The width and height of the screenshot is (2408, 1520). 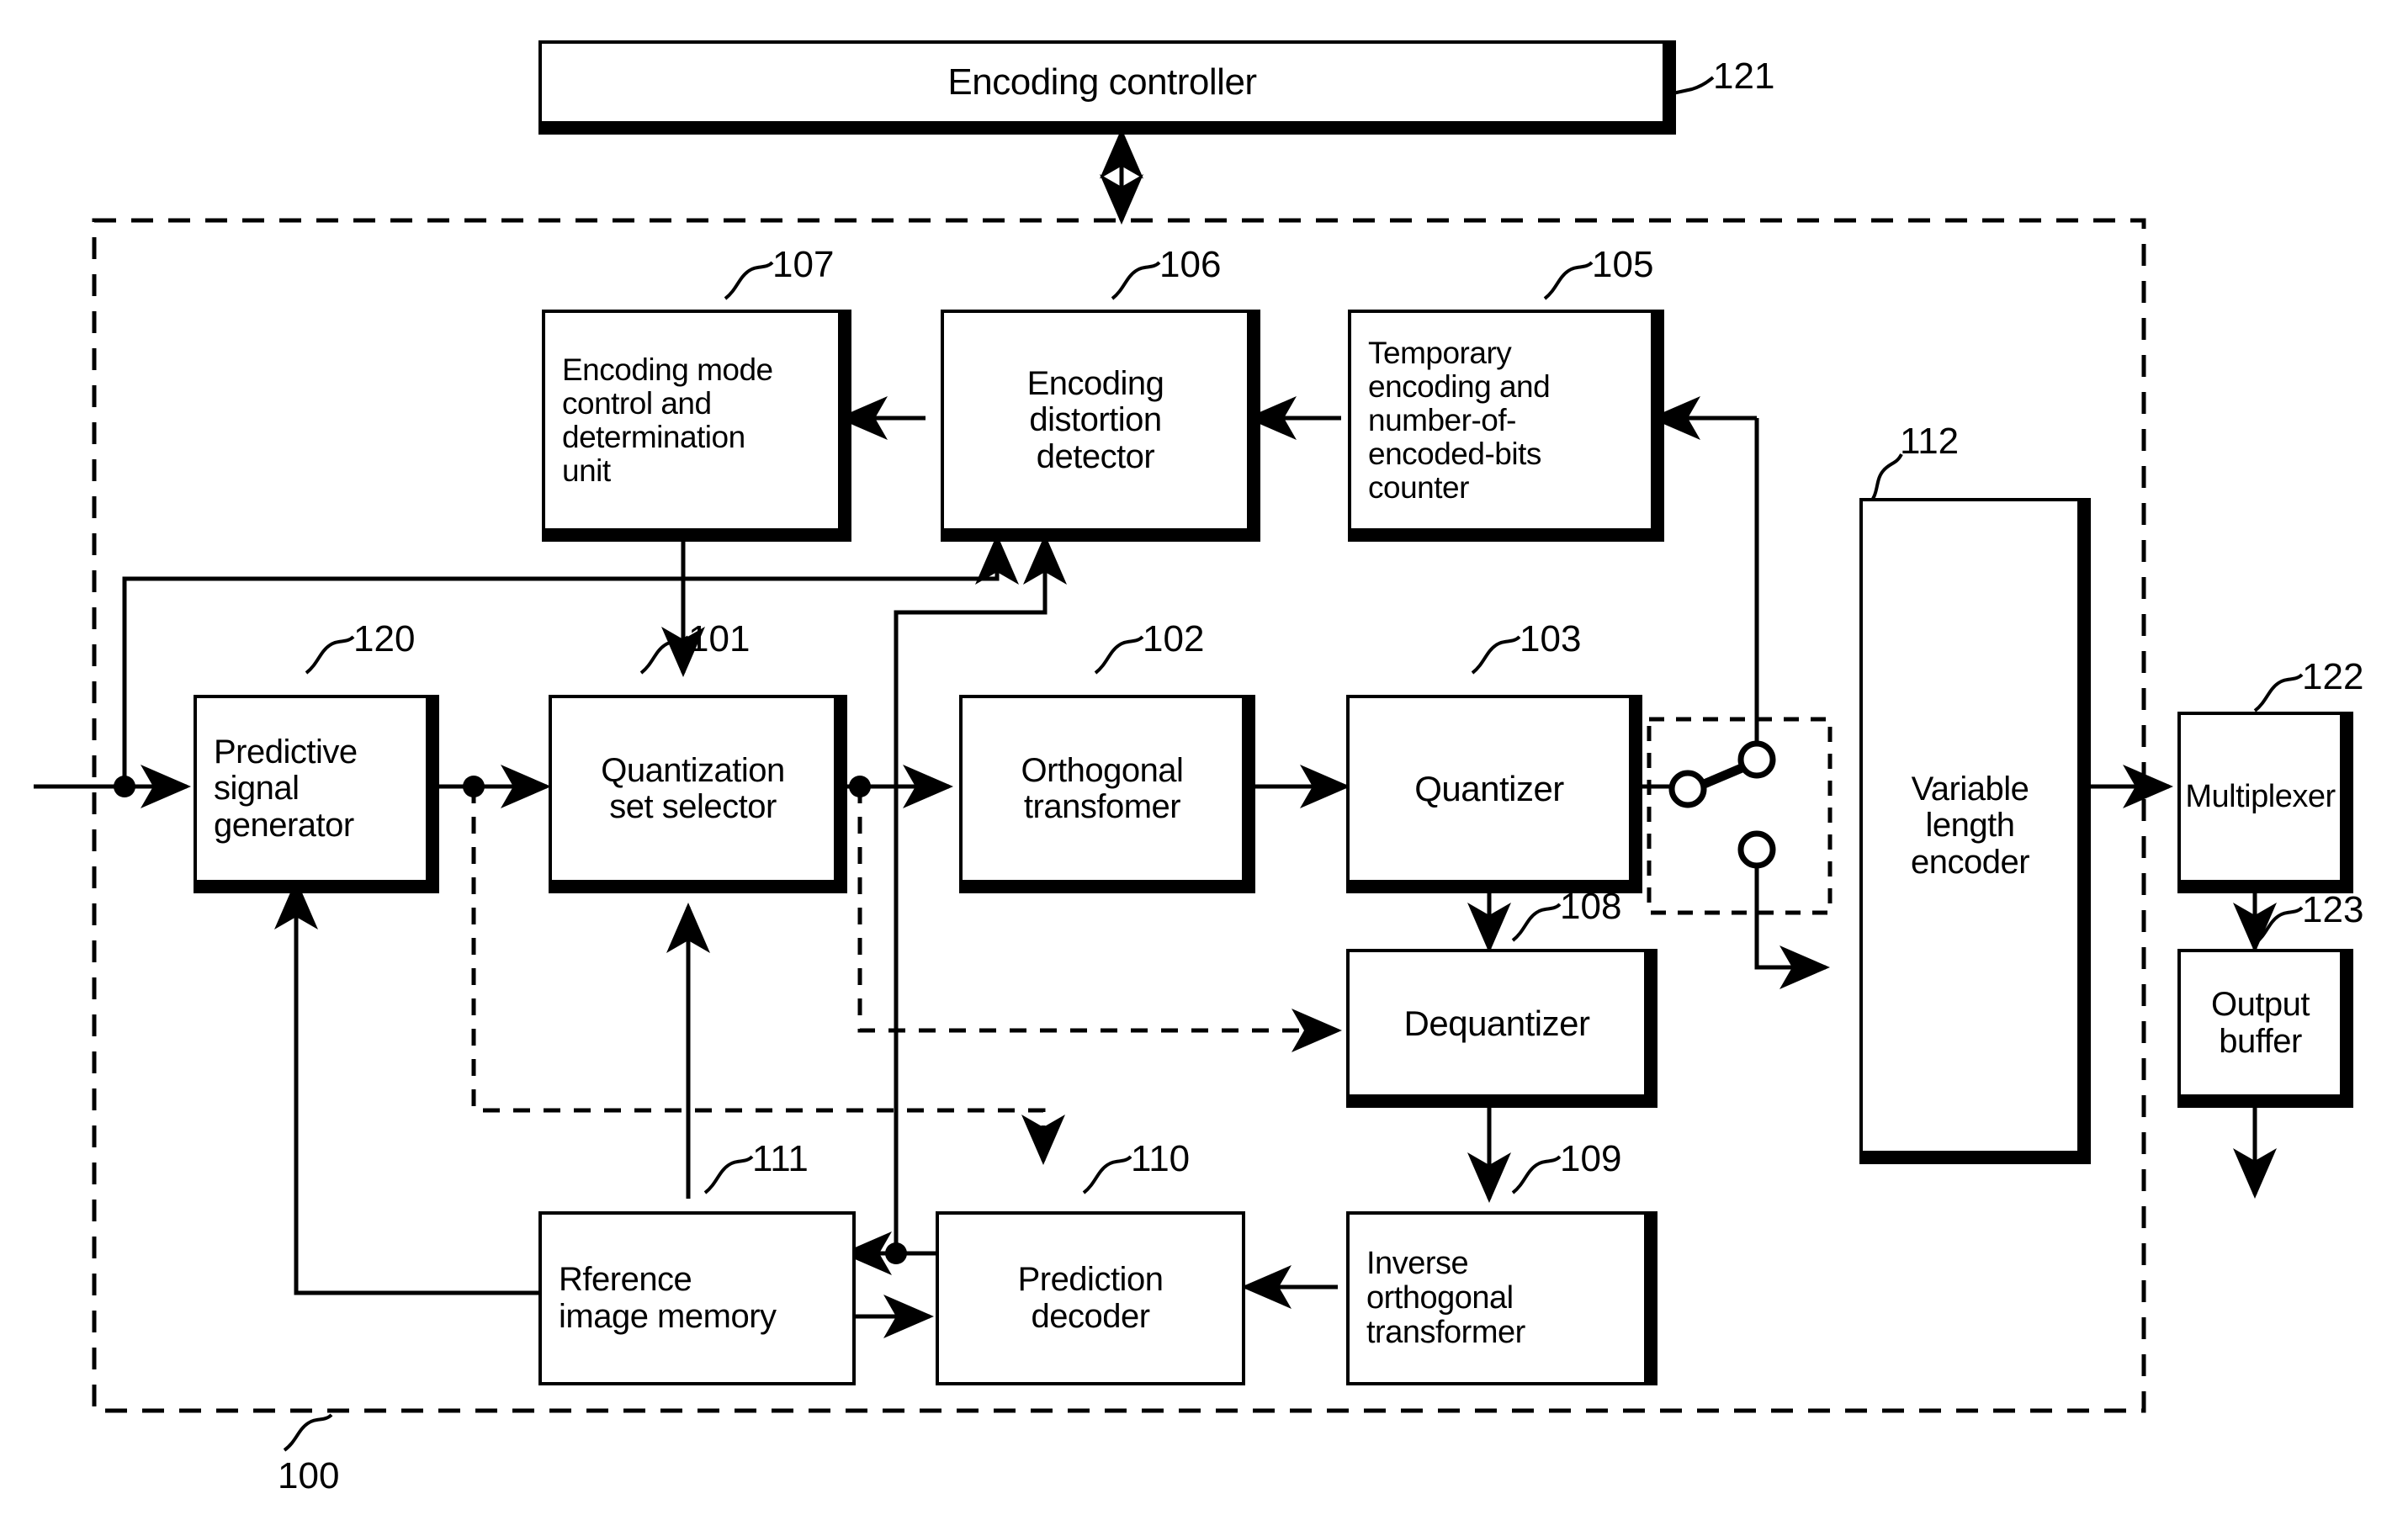 What do you see at coordinates (1174, 638) in the screenshot?
I see `refnum-102: 102` at bounding box center [1174, 638].